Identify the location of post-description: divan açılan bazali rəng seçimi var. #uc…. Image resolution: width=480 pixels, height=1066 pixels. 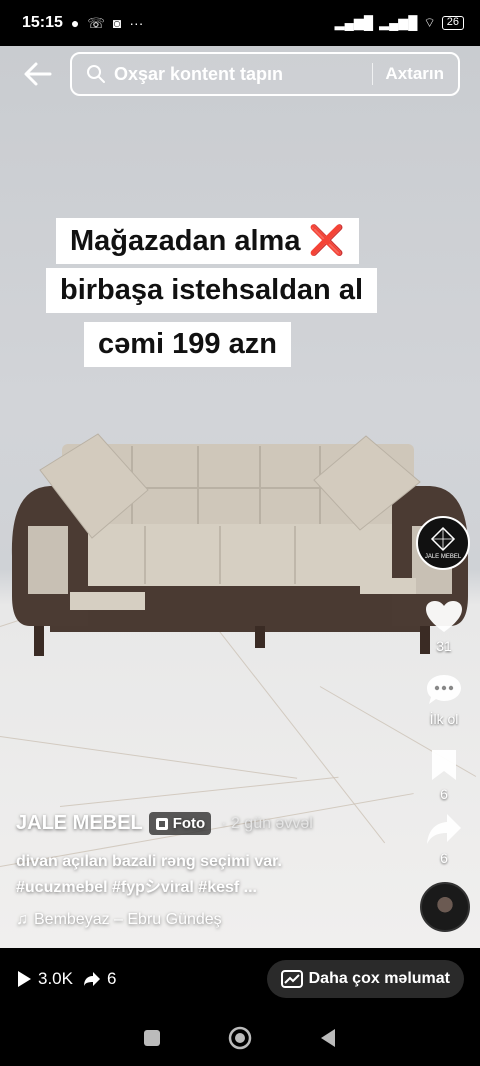
(211, 875).